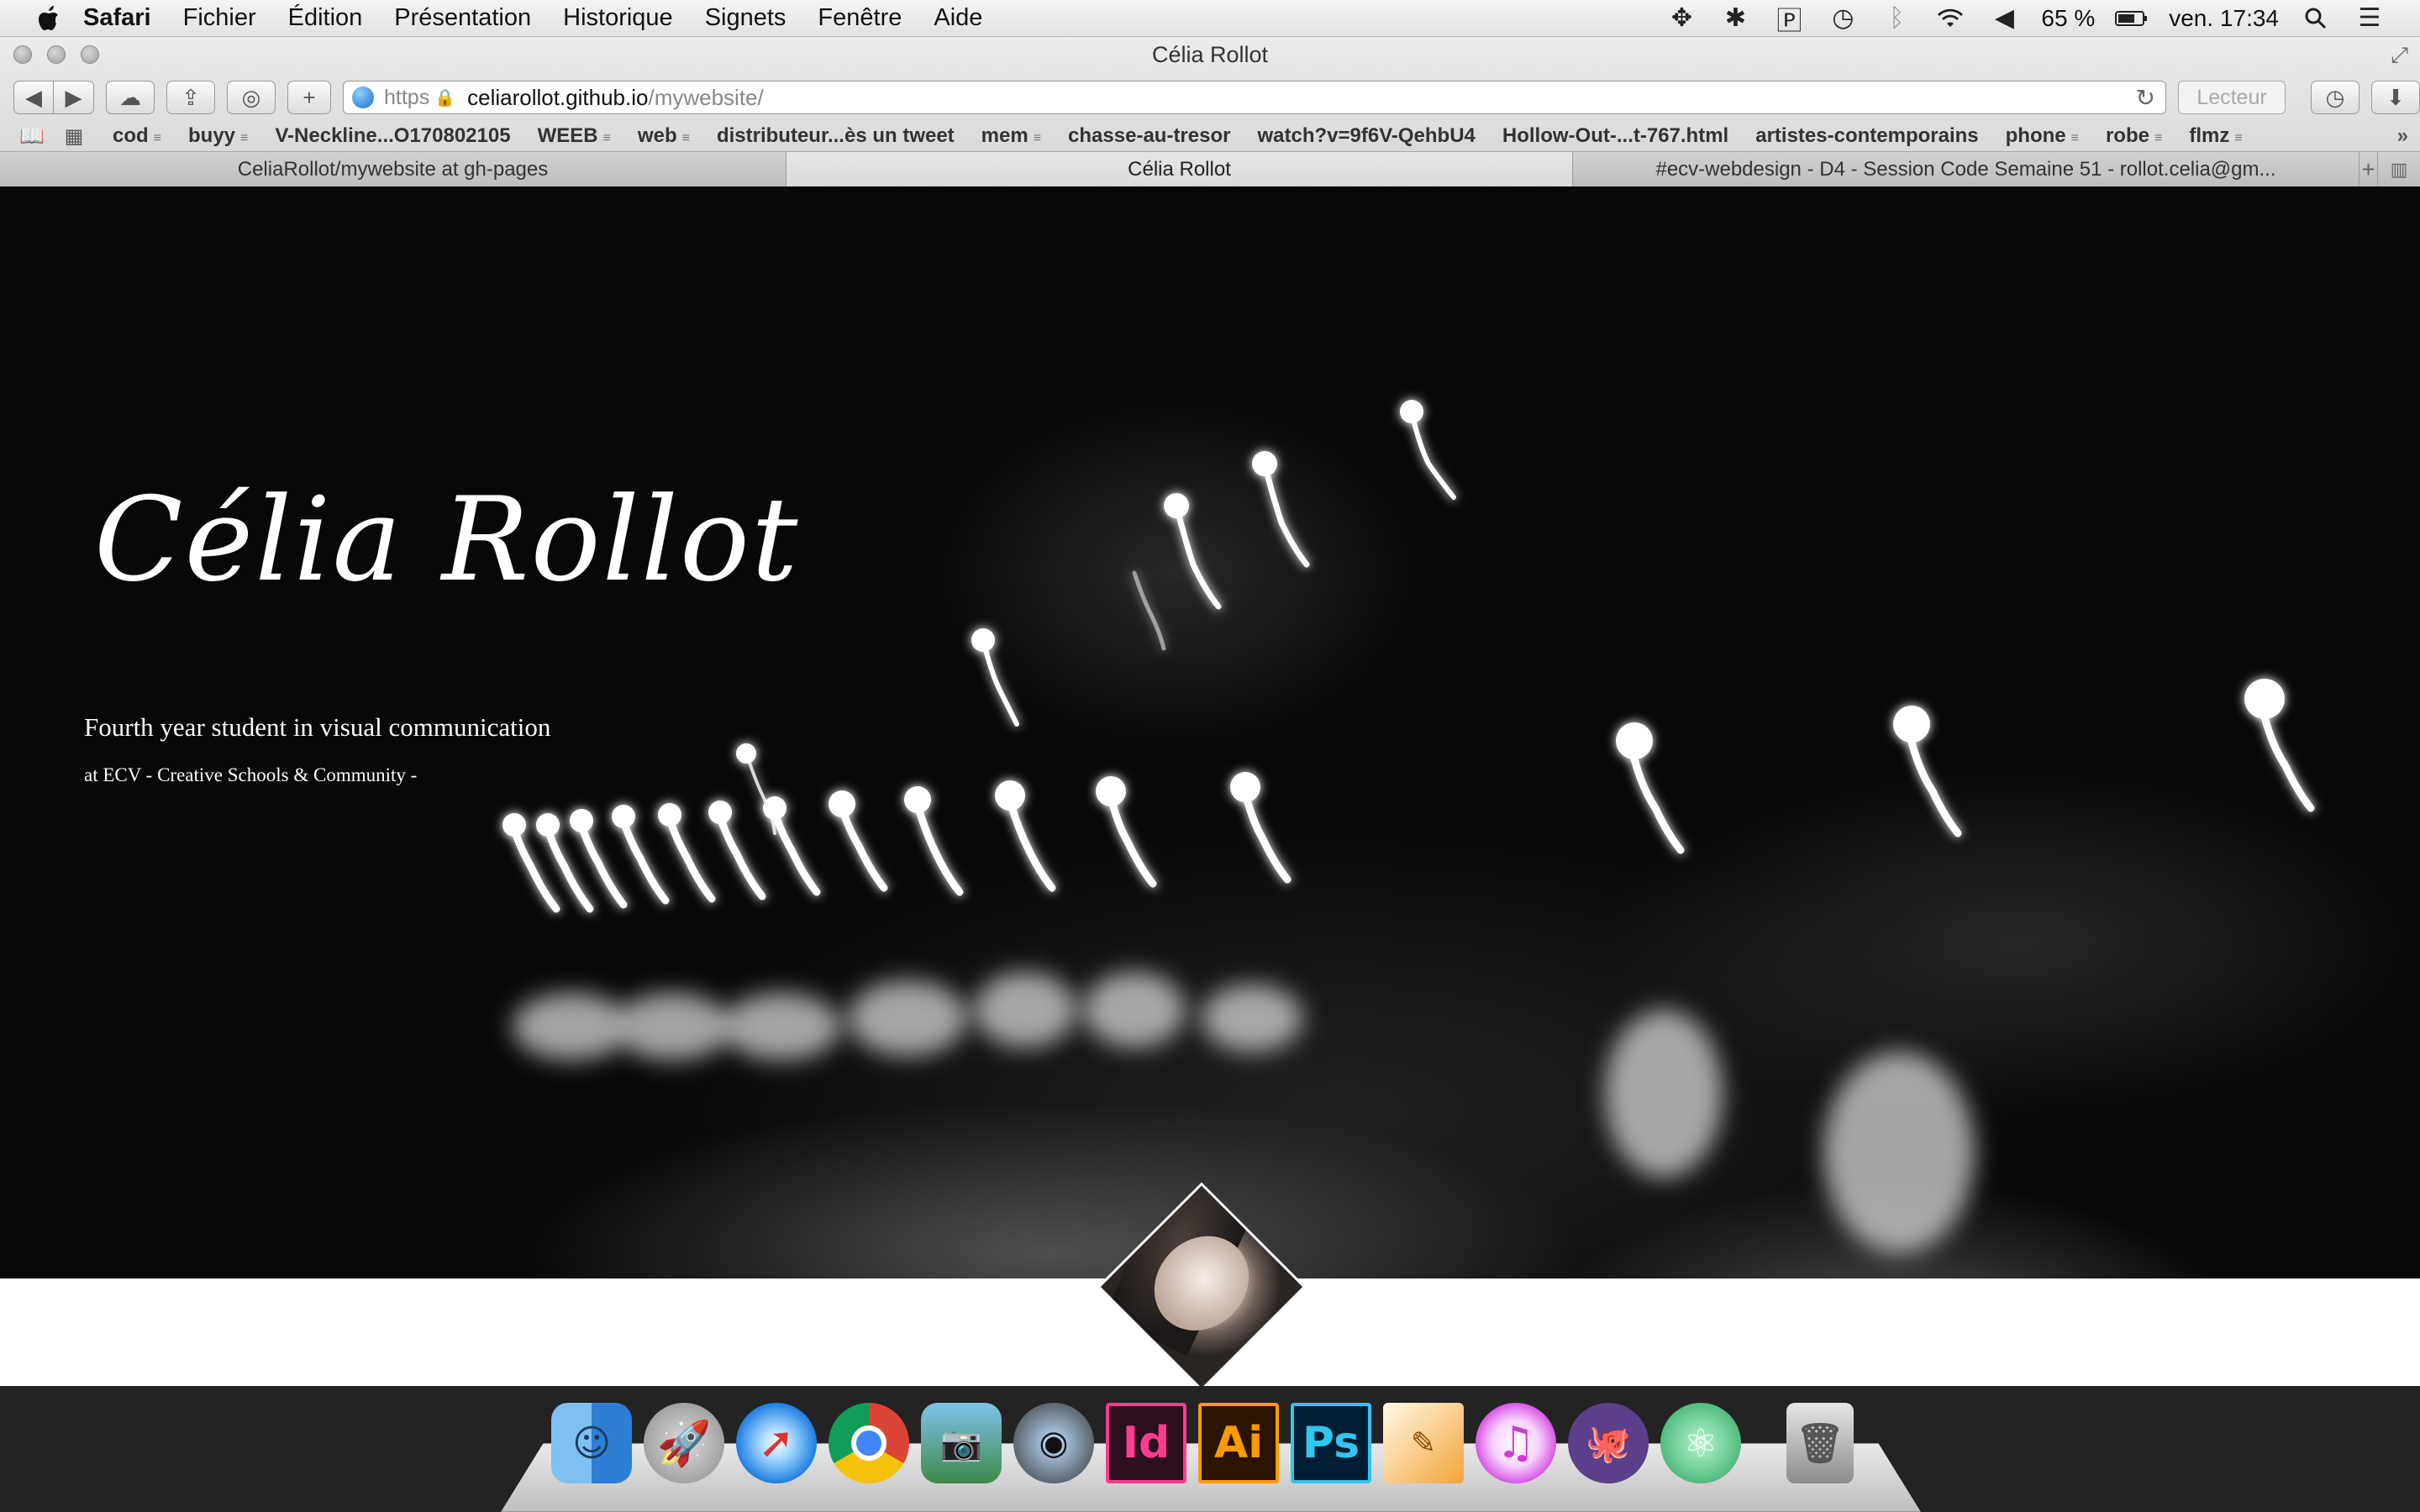 The width and height of the screenshot is (2420, 1512). I want to click on chrome-icon, so click(869, 1443).